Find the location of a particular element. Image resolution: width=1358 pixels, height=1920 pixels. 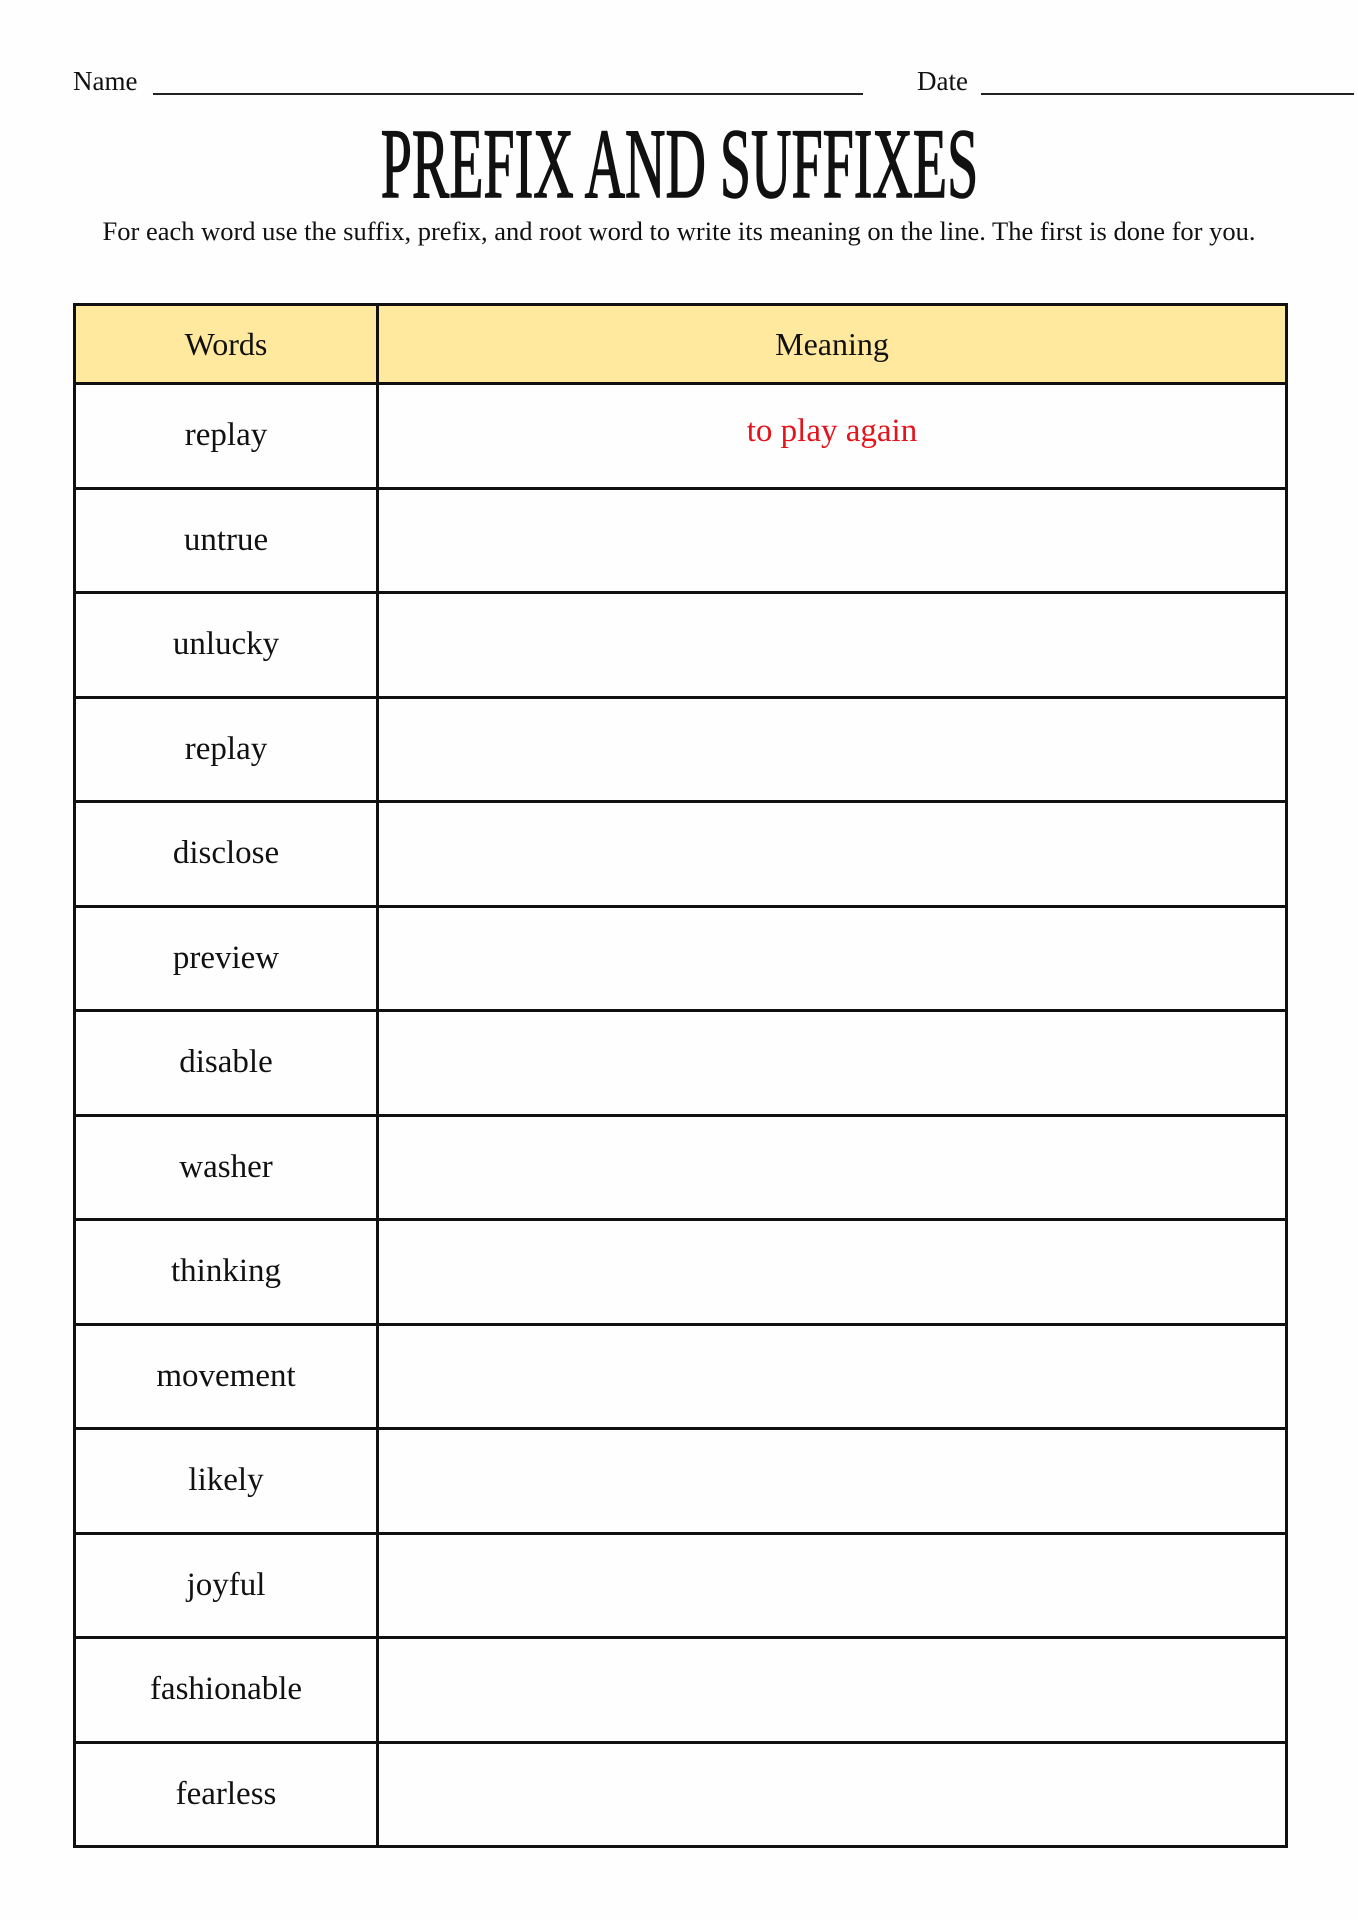

table-row: fashionable is located at coordinates (680, 1690).